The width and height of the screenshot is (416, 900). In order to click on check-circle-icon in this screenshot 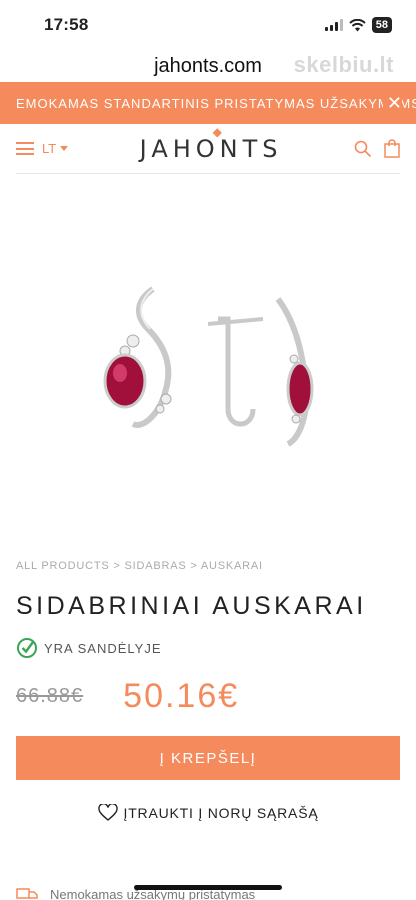, I will do `click(27, 648)`.